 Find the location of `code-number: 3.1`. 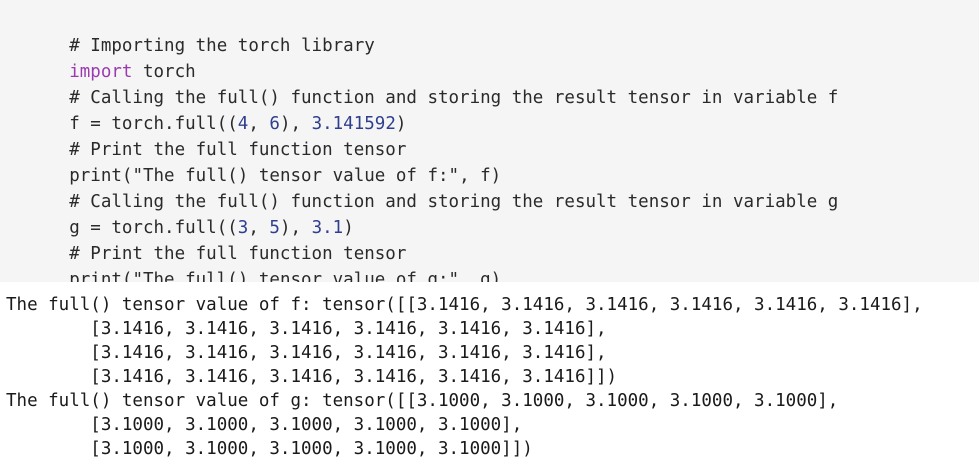

code-number: 3.1 is located at coordinates (327, 228).